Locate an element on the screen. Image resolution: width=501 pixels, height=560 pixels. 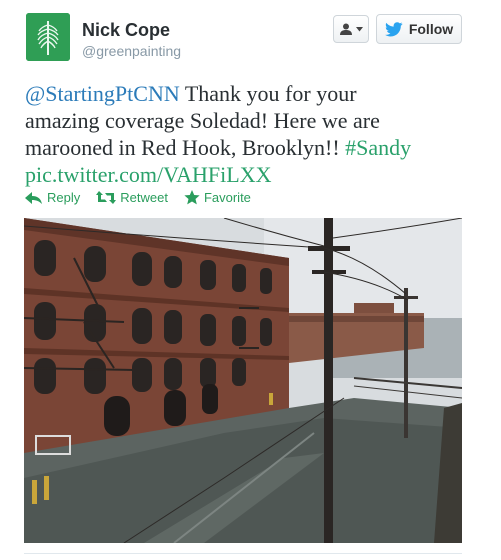
fern-logo-icon is located at coordinates (48, 37).